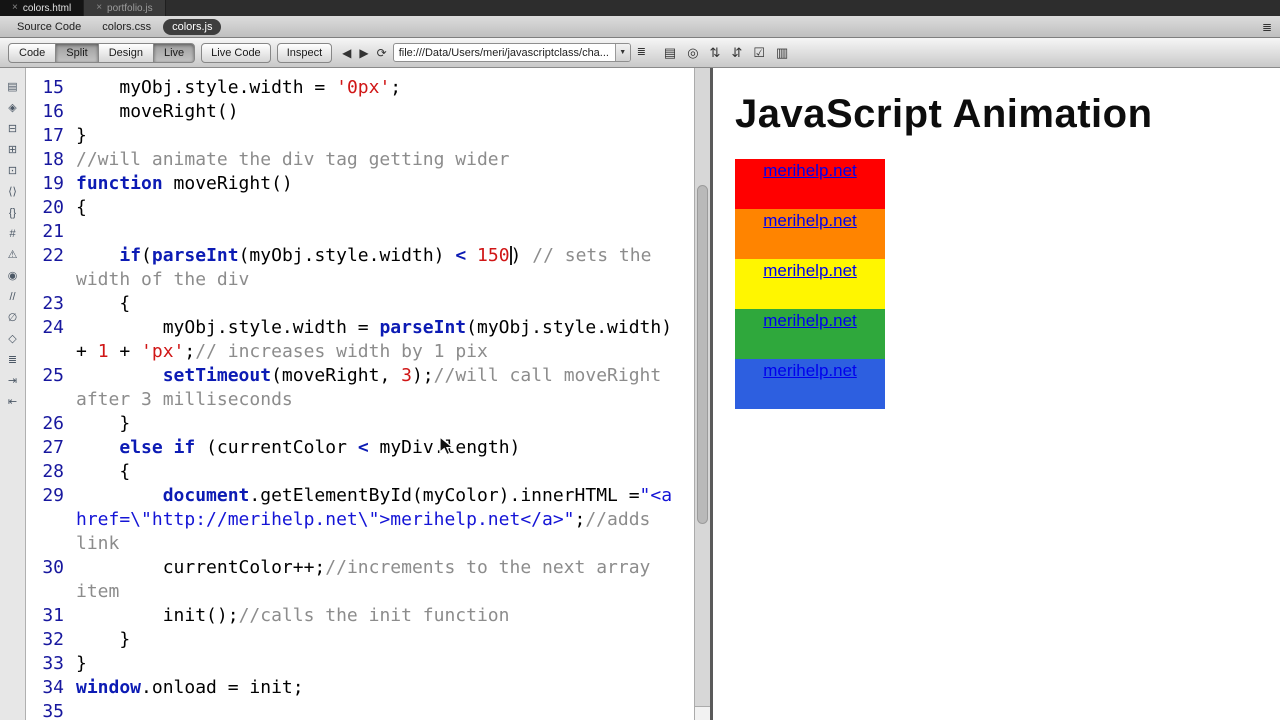 The width and height of the screenshot is (1280, 720). What do you see at coordinates (184, 447) in the screenshot?
I see `code-token: if` at bounding box center [184, 447].